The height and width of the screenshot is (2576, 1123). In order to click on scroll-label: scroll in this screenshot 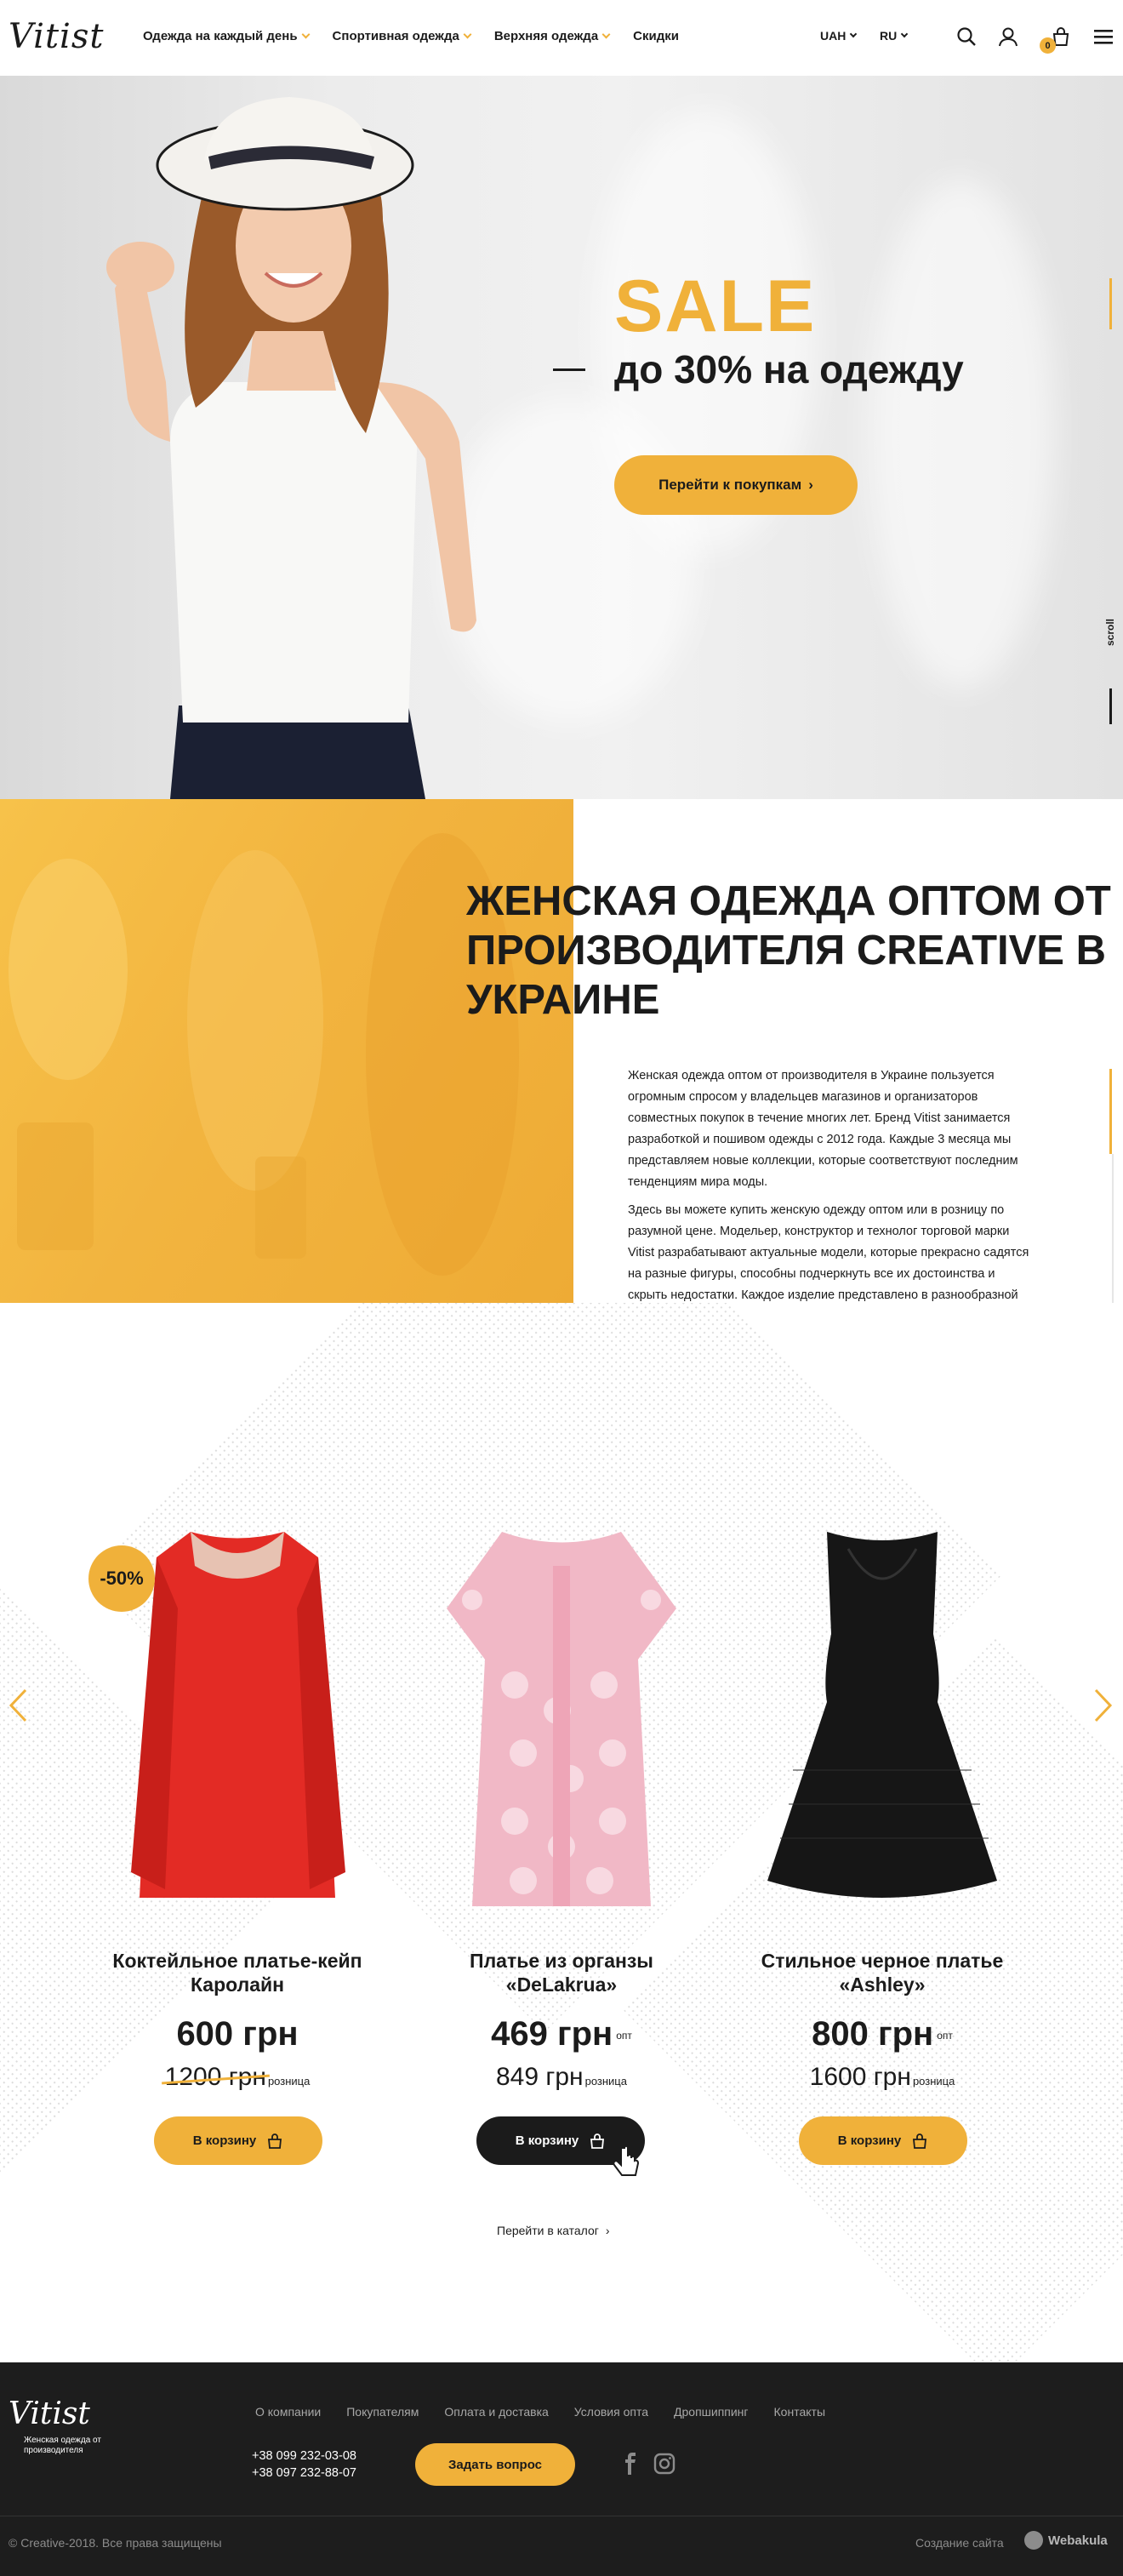, I will do `click(1110, 632)`.